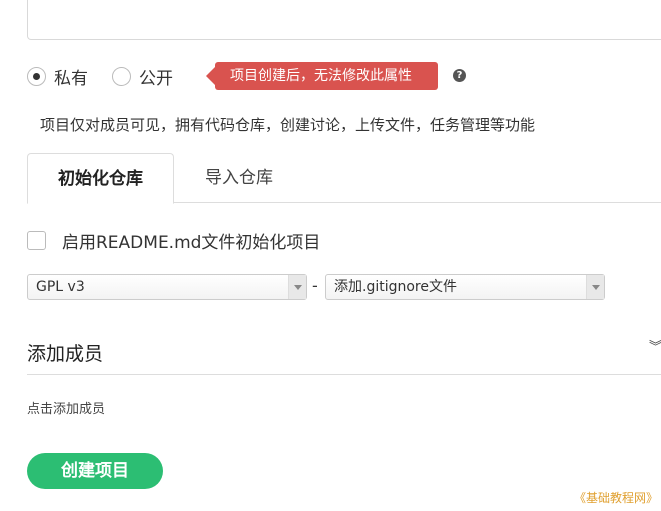 This screenshot has height=511, width=661. Describe the element at coordinates (71, 79) in the screenshot. I see `radio-private-label: 私有` at that location.